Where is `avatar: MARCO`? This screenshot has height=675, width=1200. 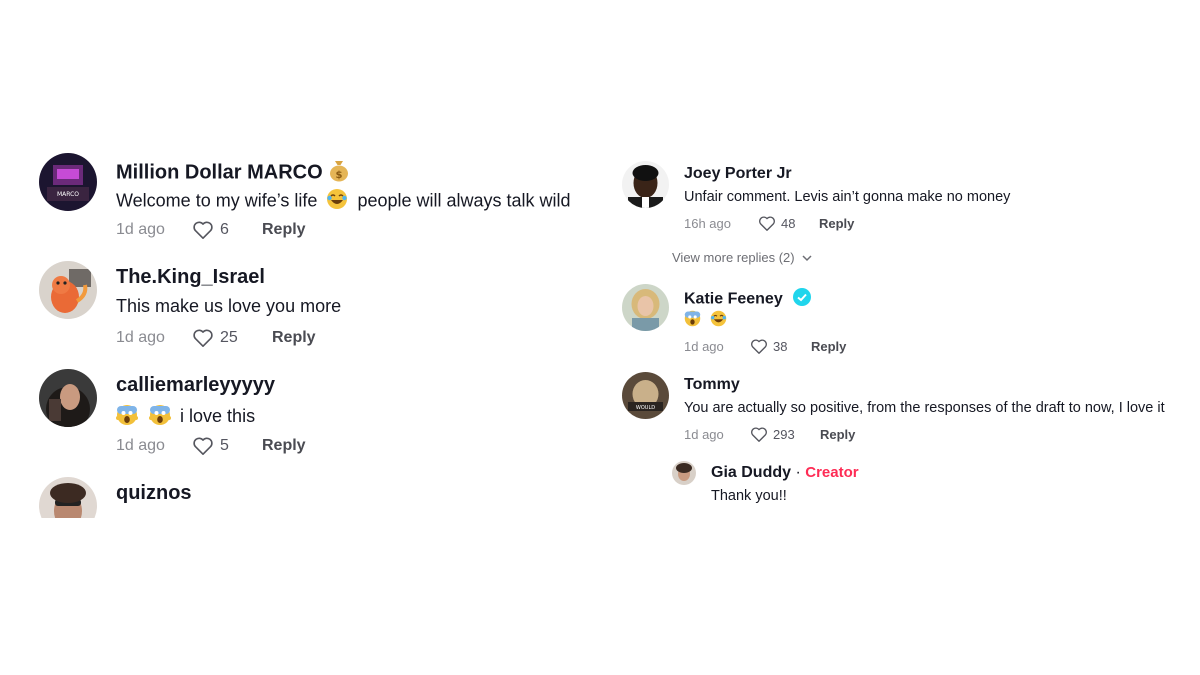
avatar: MARCO is located at coordinates (68, 182).